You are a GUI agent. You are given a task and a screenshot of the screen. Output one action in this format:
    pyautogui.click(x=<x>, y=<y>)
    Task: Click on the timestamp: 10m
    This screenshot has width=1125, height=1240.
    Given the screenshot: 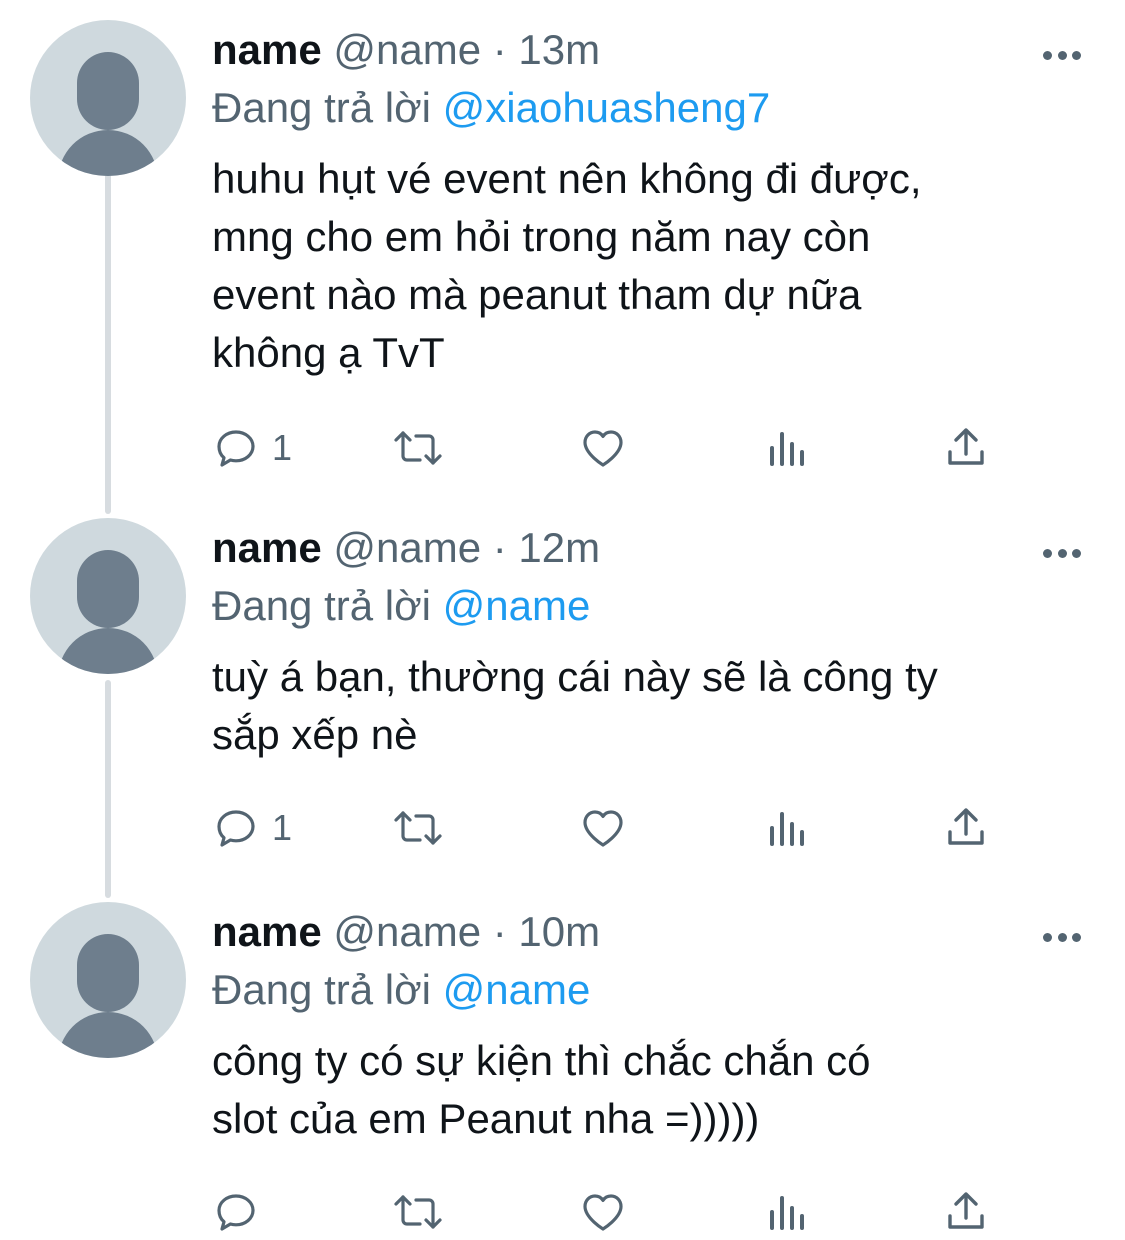 What is the action you would take?
    pyautogui.click(x=559, y=931)
    